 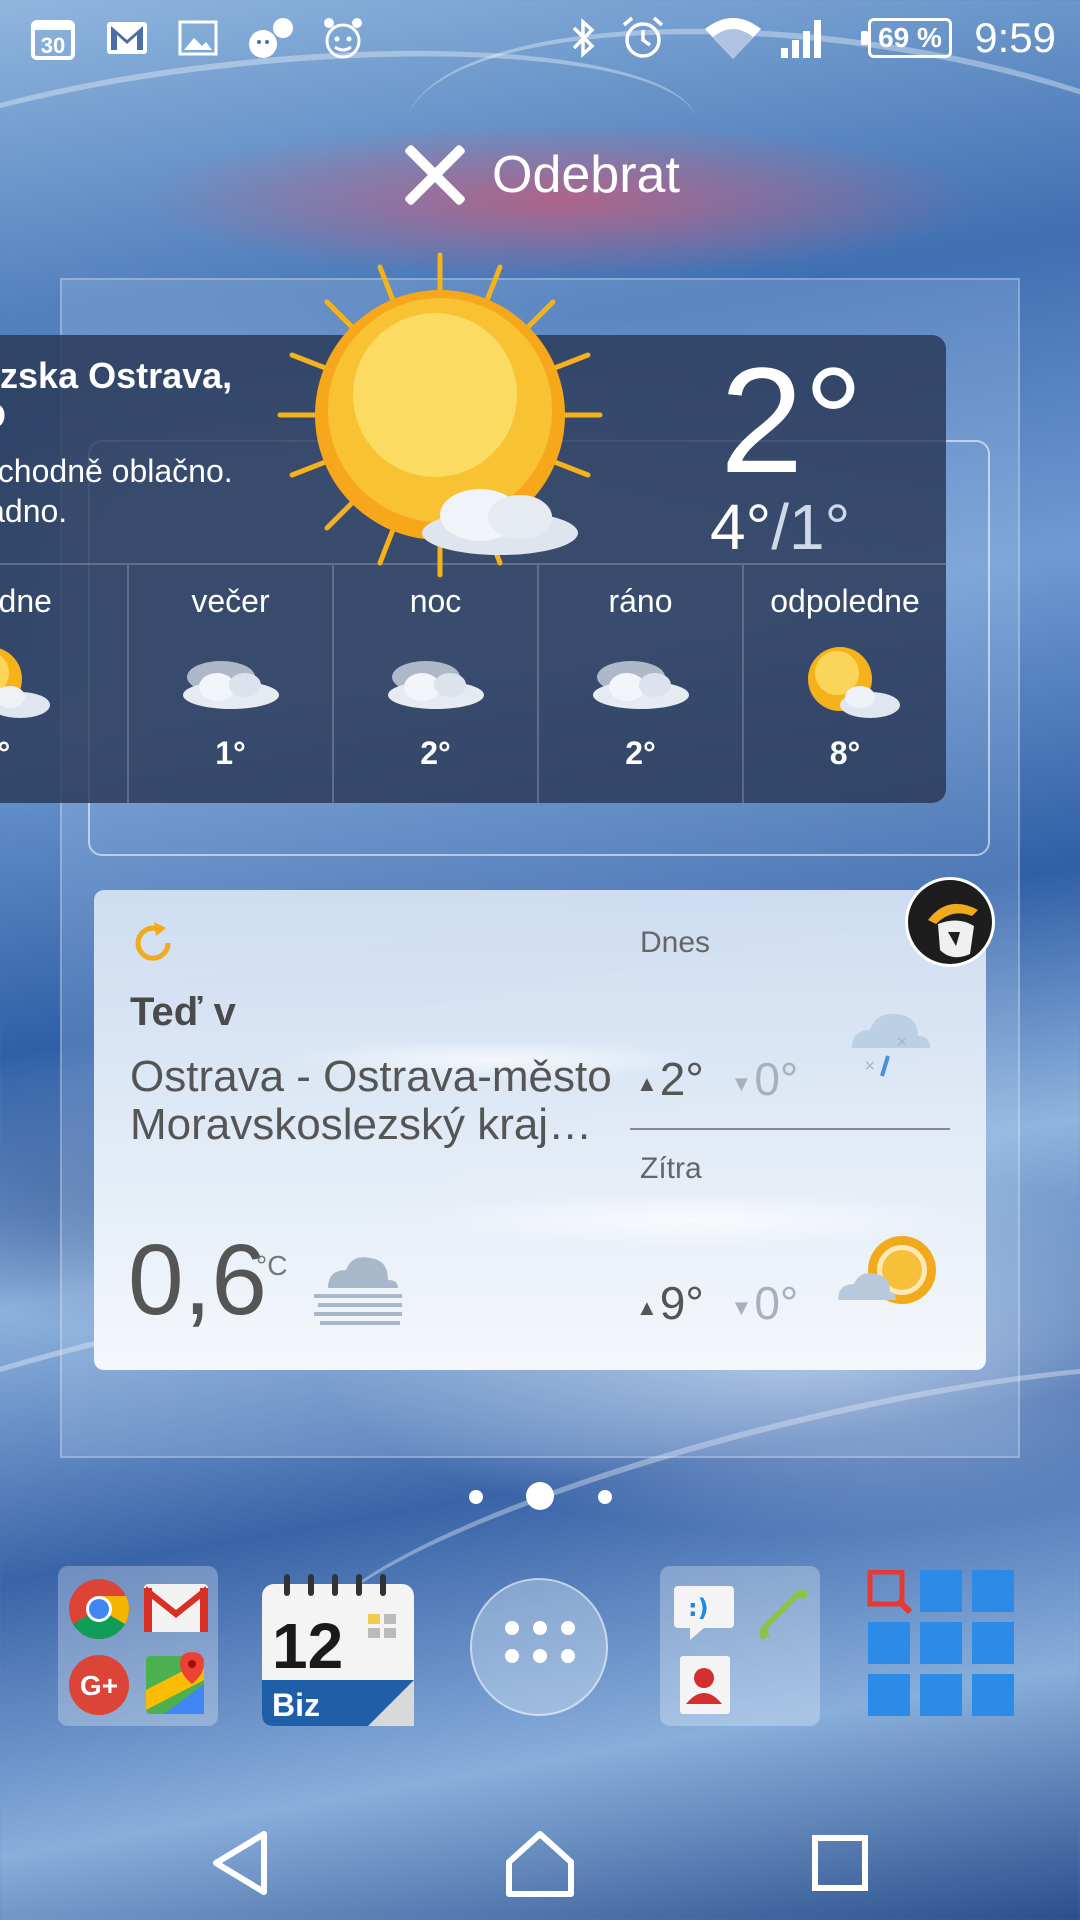 What do you see at coordinates (343, 38) in the screenshot?
I see `alarm-app-icon` at bounding box center [343, 38].